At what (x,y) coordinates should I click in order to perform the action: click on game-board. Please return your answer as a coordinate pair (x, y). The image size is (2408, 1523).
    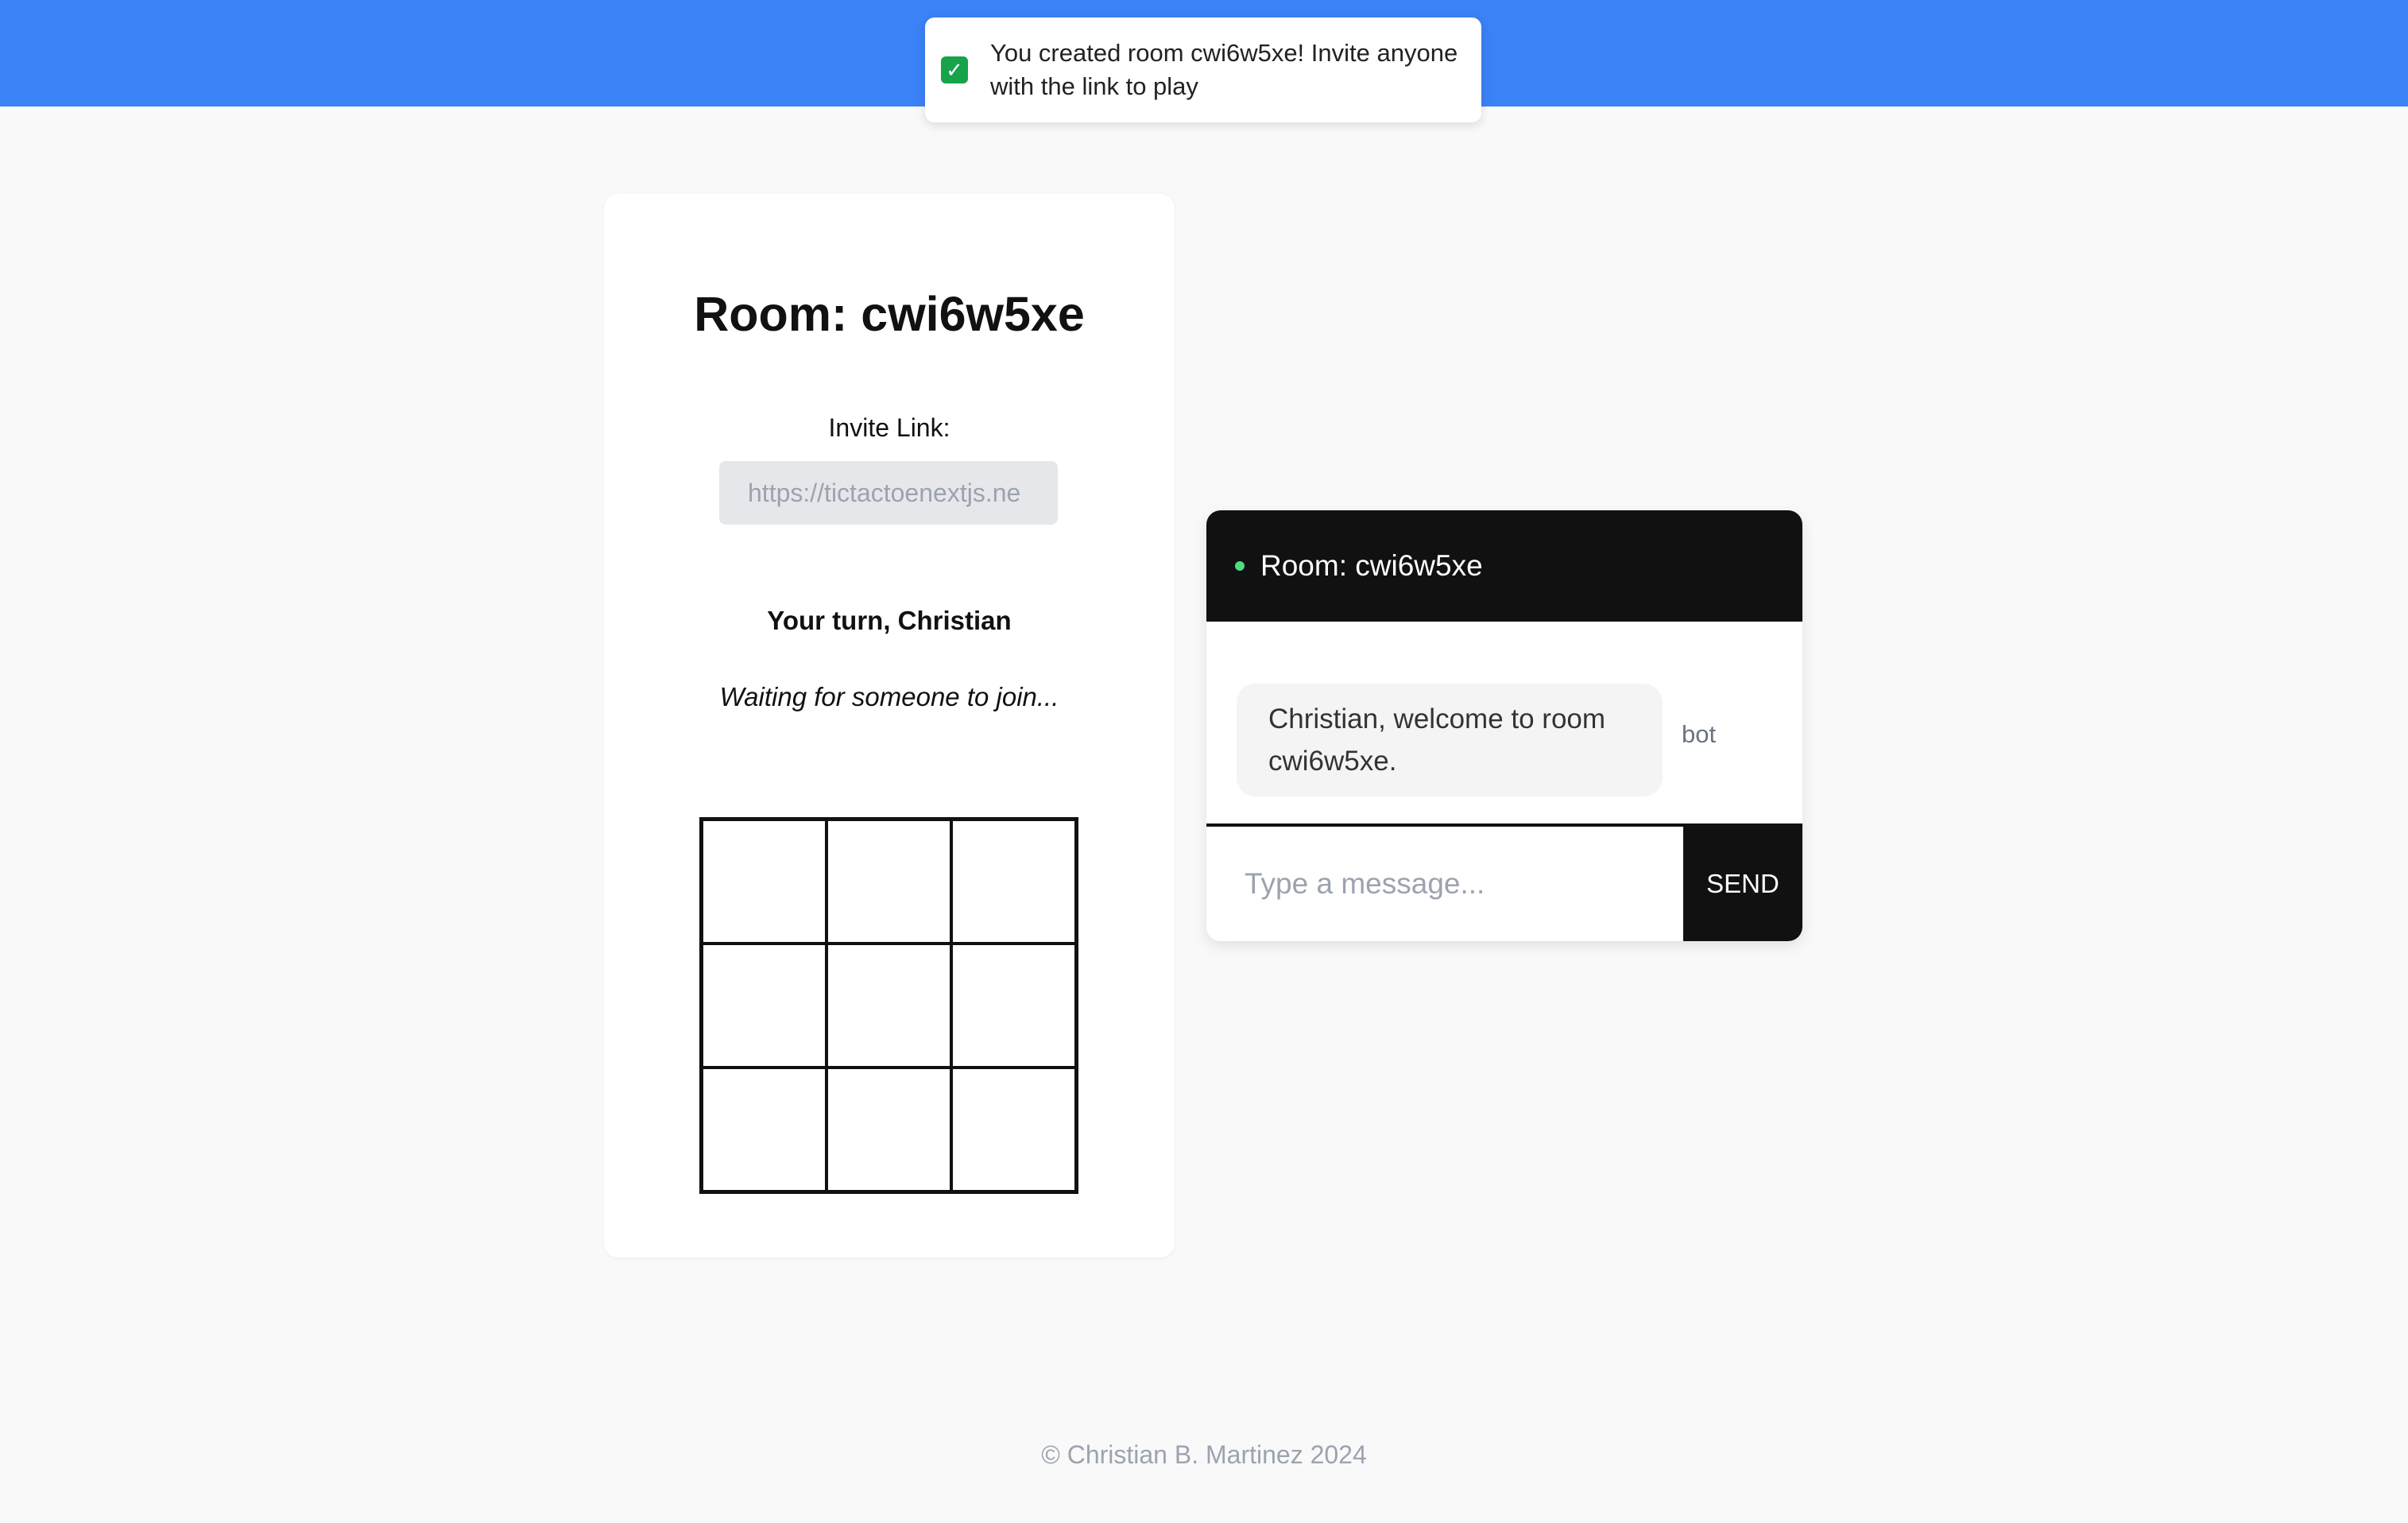
    Looking at the image, I should click on (889, 1005).